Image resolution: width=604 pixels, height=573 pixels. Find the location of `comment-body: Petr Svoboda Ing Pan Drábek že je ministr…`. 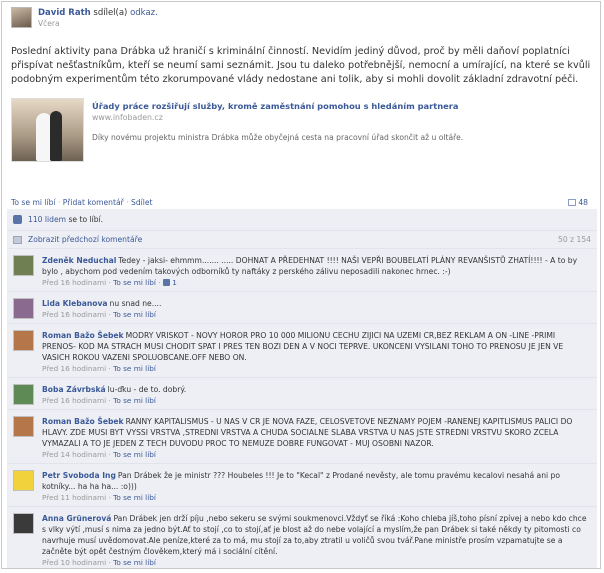

comment-body: Petr Svoboda Ing Pan Drábek že je ministr… is located at coordinates (316, 481).